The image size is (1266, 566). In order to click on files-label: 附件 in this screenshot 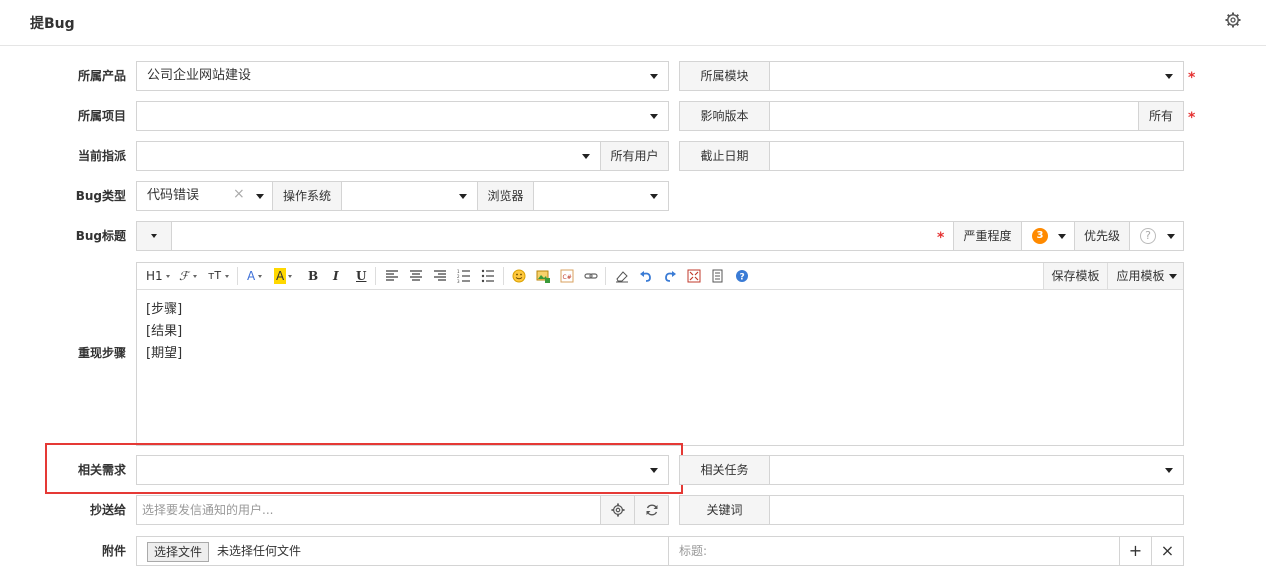, I will do `click(113, 551)`.